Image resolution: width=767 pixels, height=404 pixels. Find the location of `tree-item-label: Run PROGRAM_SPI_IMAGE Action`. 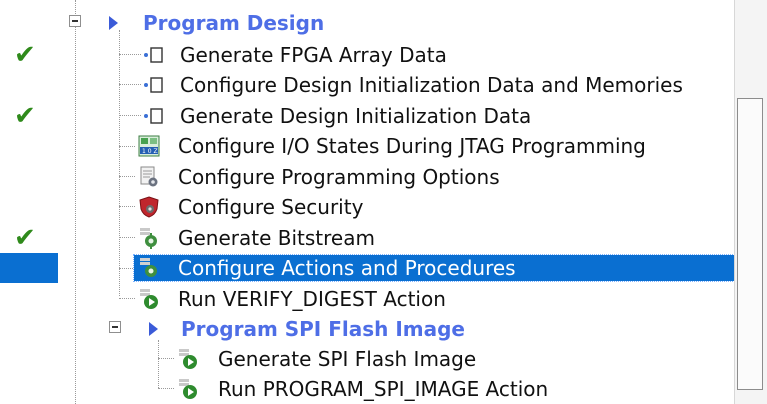

tree-item-label: Run PROGRAM_SPI_IMAGE Action is located at coordinates (383, 389).